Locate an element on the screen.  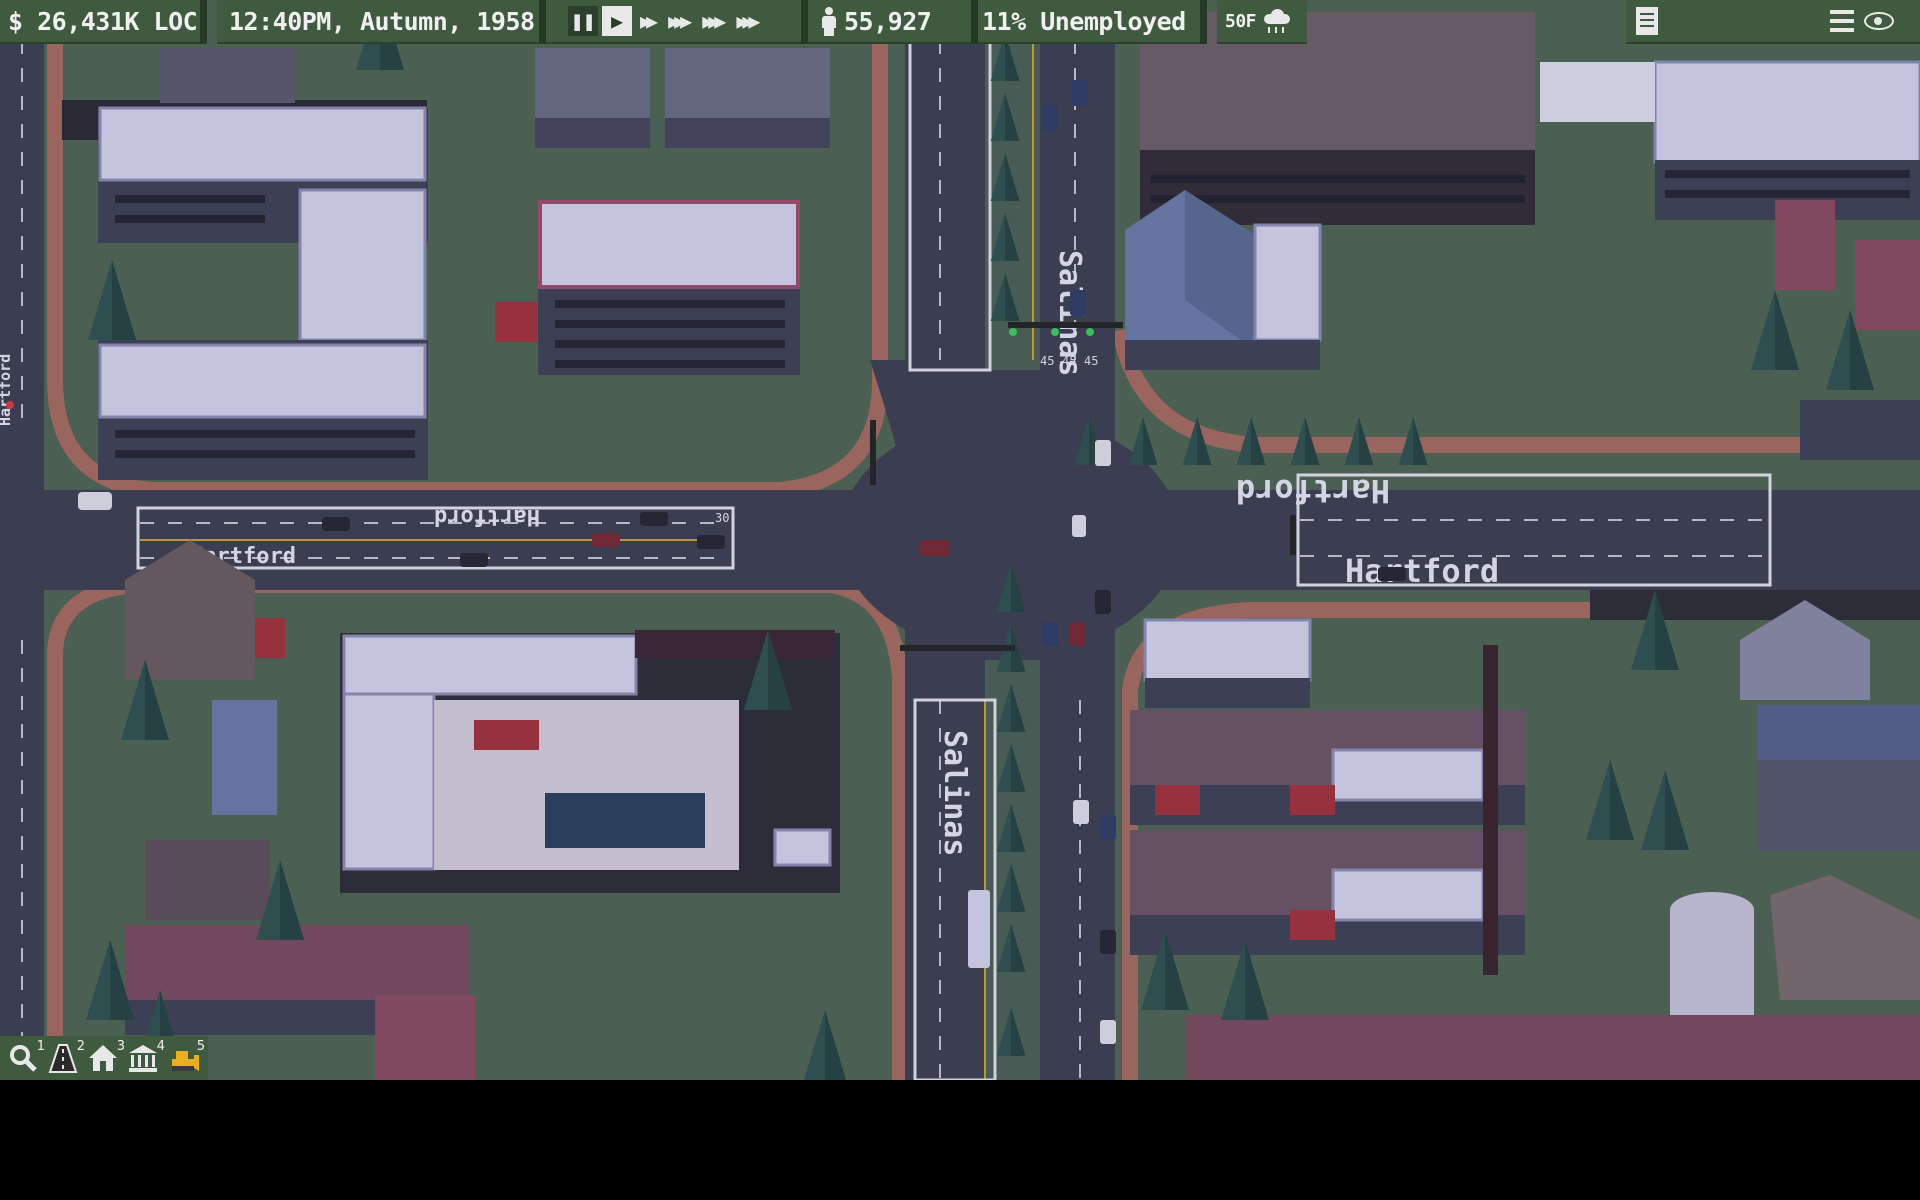
eye-icon is located at coordinates (1879, 21).